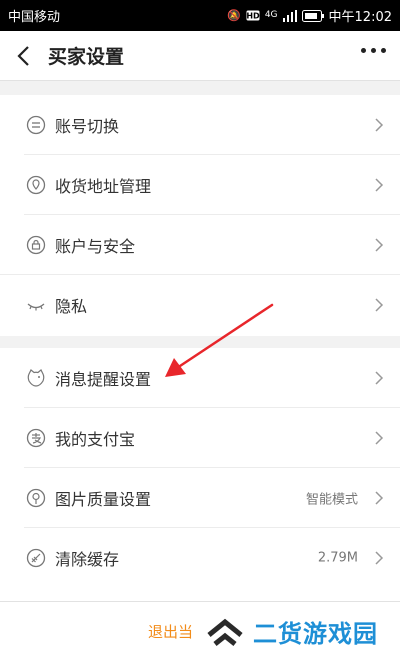  Describe the element at coordinates (271, 15) in the screenshot. I see `network-label: 4G` at that location.